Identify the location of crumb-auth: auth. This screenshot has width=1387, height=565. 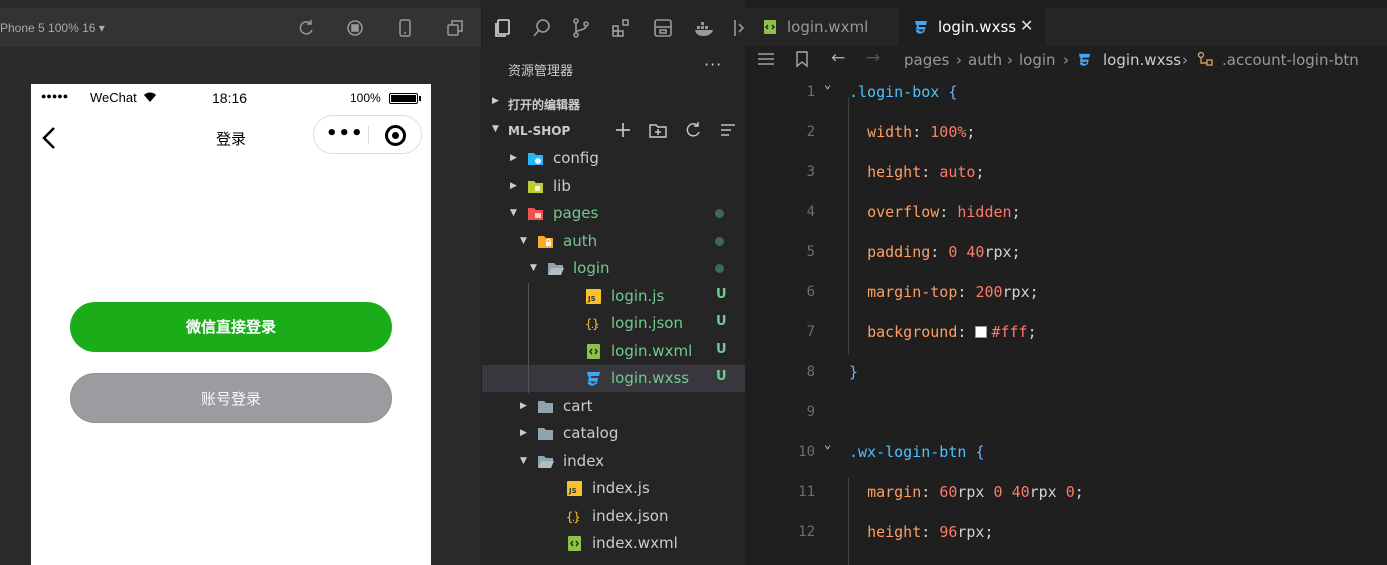
(985, 60).